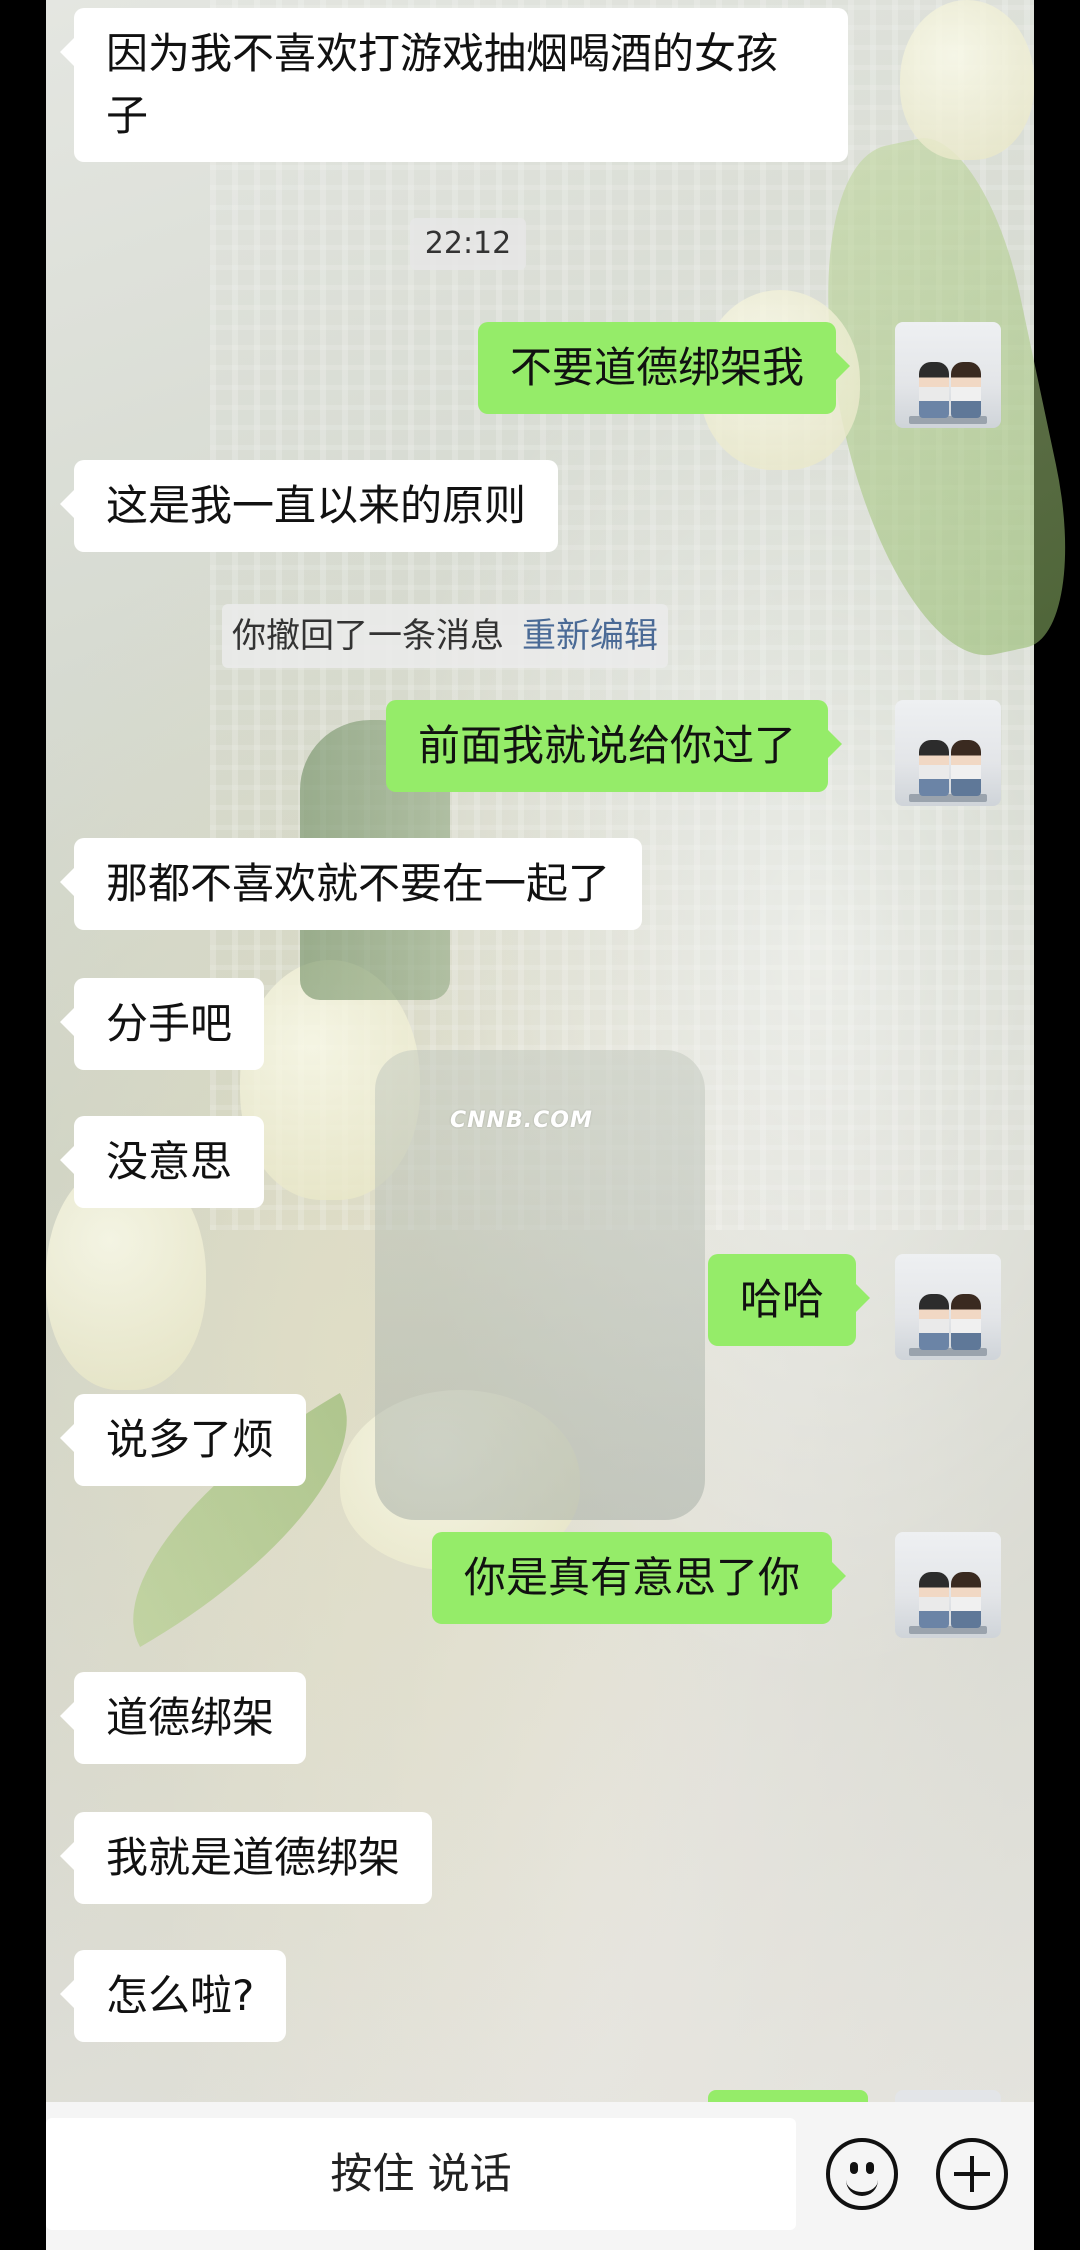  I want to click on sent-message: 不要道德绑架我, so click(664, 368).